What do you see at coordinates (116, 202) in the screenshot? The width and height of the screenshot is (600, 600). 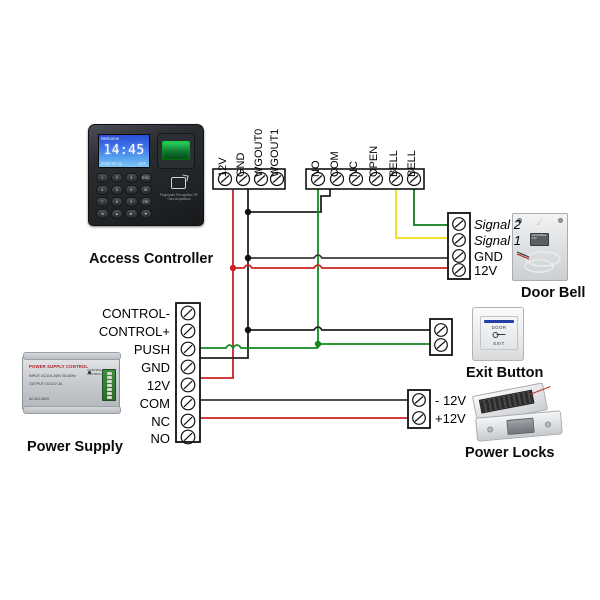 I see `keypad-key: 8` at bounding box center [116, 202].